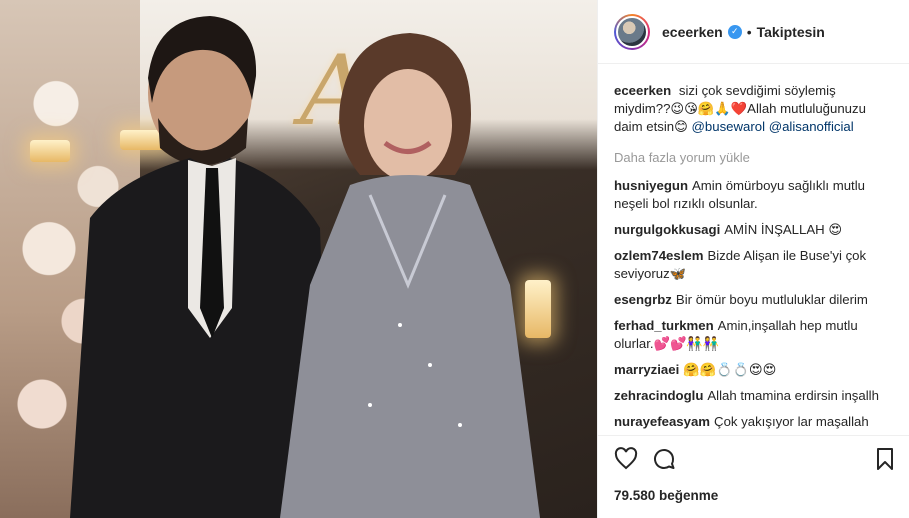 This screenshot has height=518, width=909. What do you see at coordinates (662, 421) in the screenshot?
I see `comment-username: nurayefeasyam` at bounding box center [662, 421].